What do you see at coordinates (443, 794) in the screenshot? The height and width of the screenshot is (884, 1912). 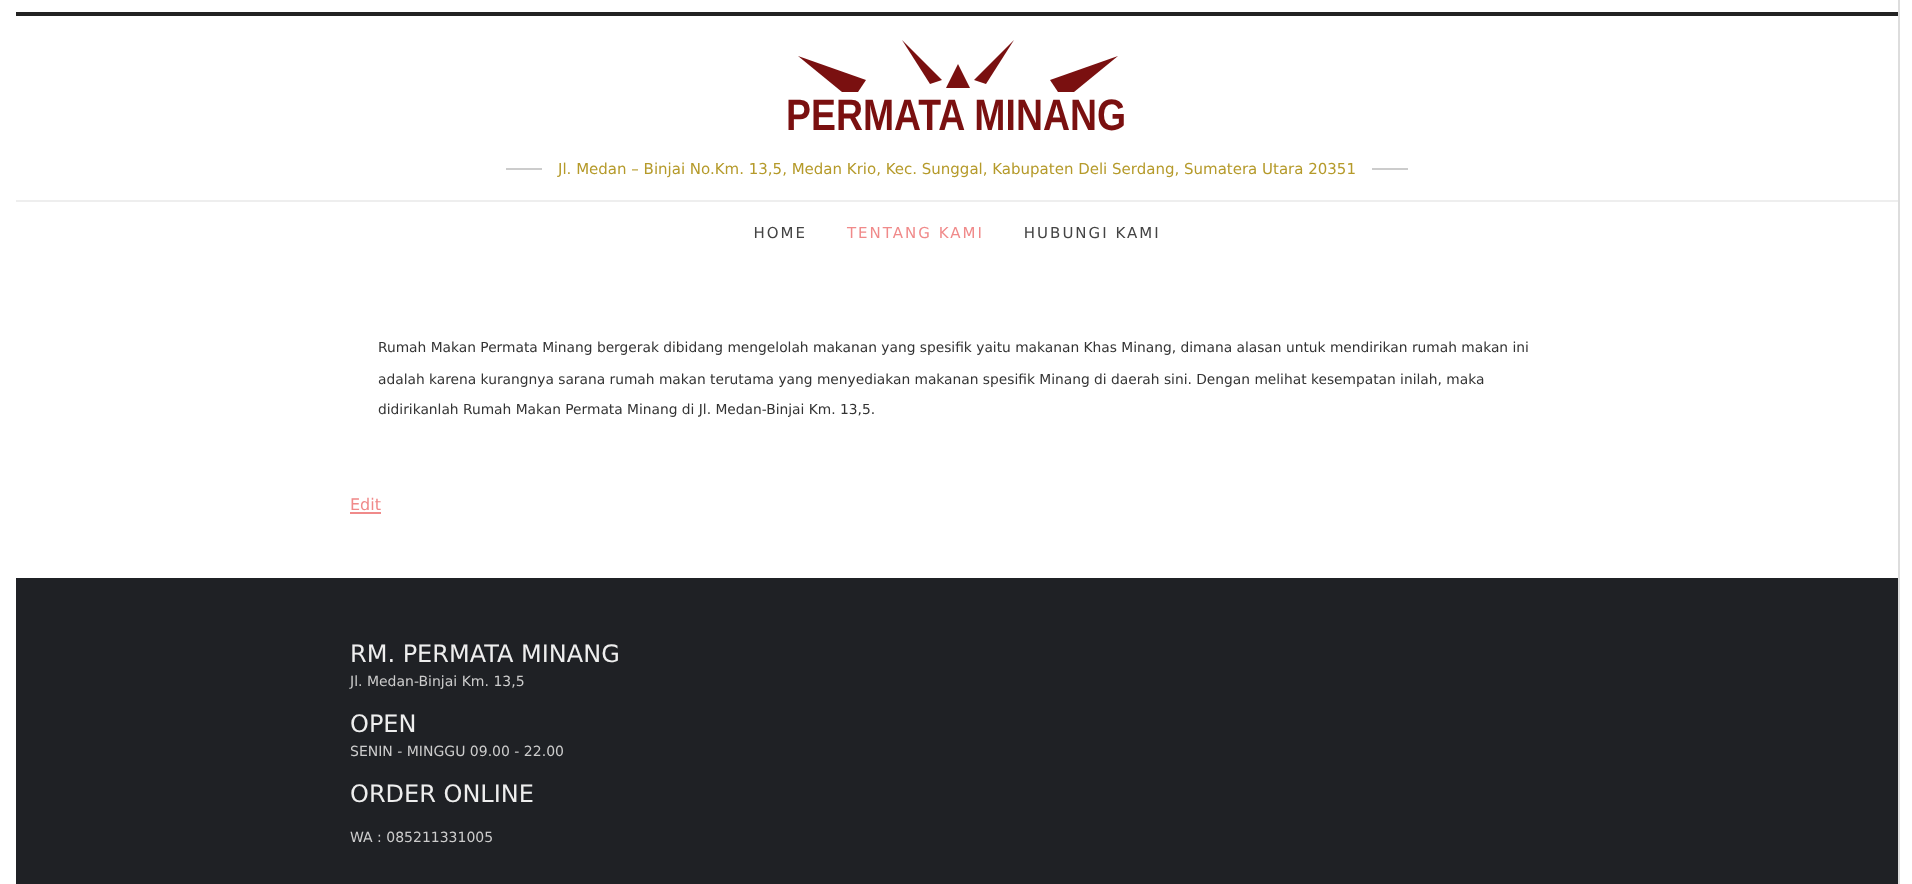 I see `footer-heading: ORDER ONLINE` at bounding box center [443, 794].